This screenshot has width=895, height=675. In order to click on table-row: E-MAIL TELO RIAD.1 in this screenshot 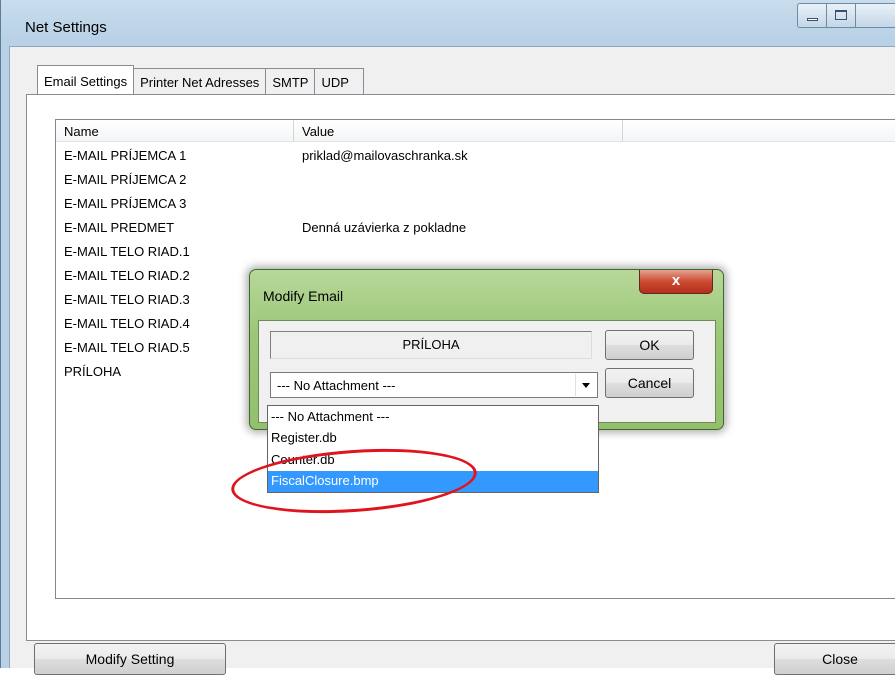, I will do `click(475, 256)`.